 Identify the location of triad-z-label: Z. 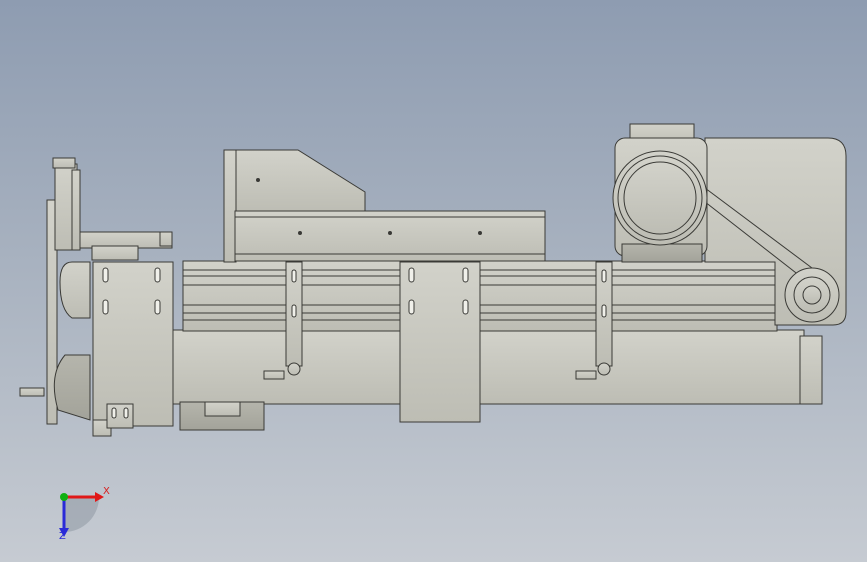
(62, 536).